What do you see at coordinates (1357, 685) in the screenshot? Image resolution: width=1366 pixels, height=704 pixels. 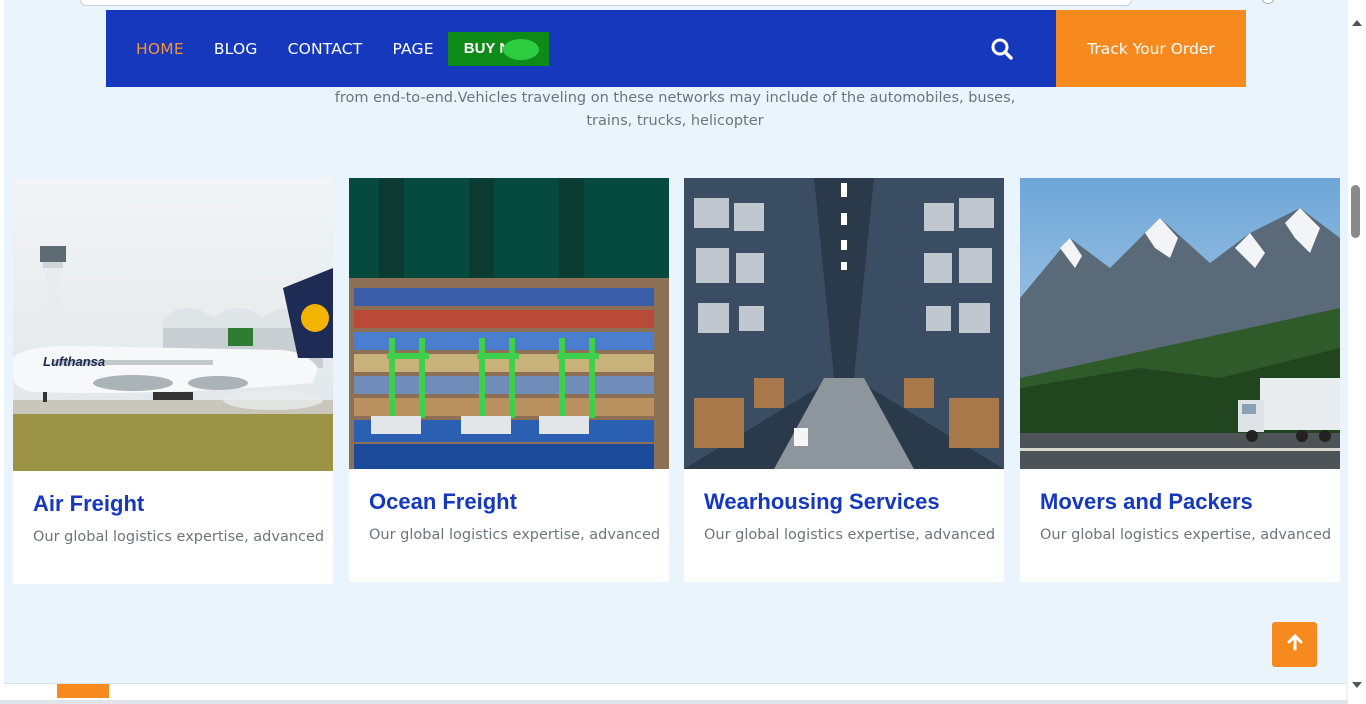 I see `scrollbar-down-arrow-icon` at bounding box center [1357, 685].